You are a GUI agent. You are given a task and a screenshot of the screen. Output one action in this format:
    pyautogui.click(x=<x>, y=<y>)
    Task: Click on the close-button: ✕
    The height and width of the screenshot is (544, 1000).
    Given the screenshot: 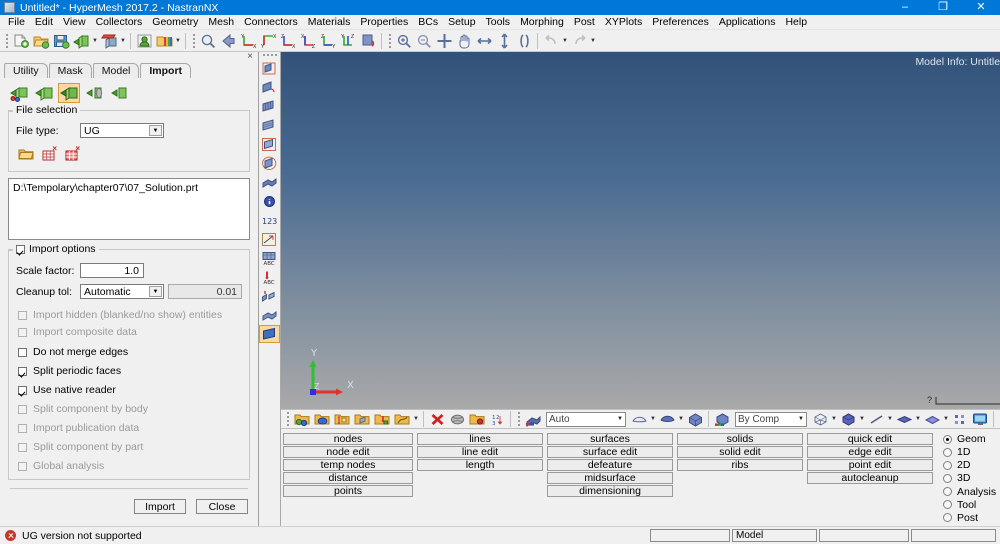 What is the action you would take?
    pyautogui.click(x=981, y=7)
    